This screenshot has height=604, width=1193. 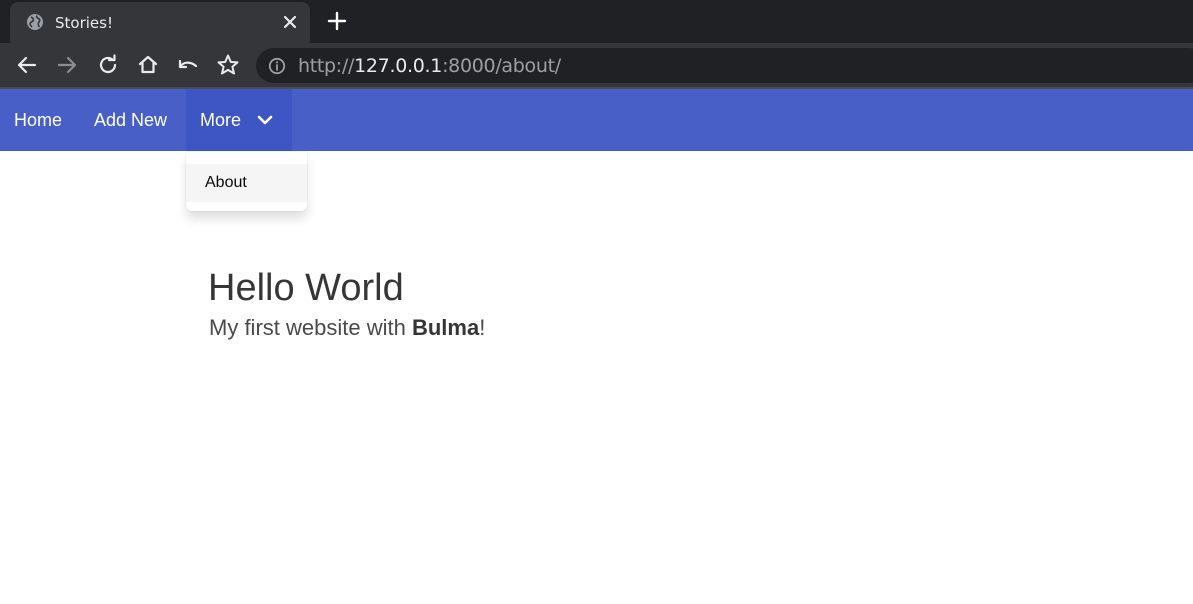 I want to click on info-icon, so click(x=277, y=66).